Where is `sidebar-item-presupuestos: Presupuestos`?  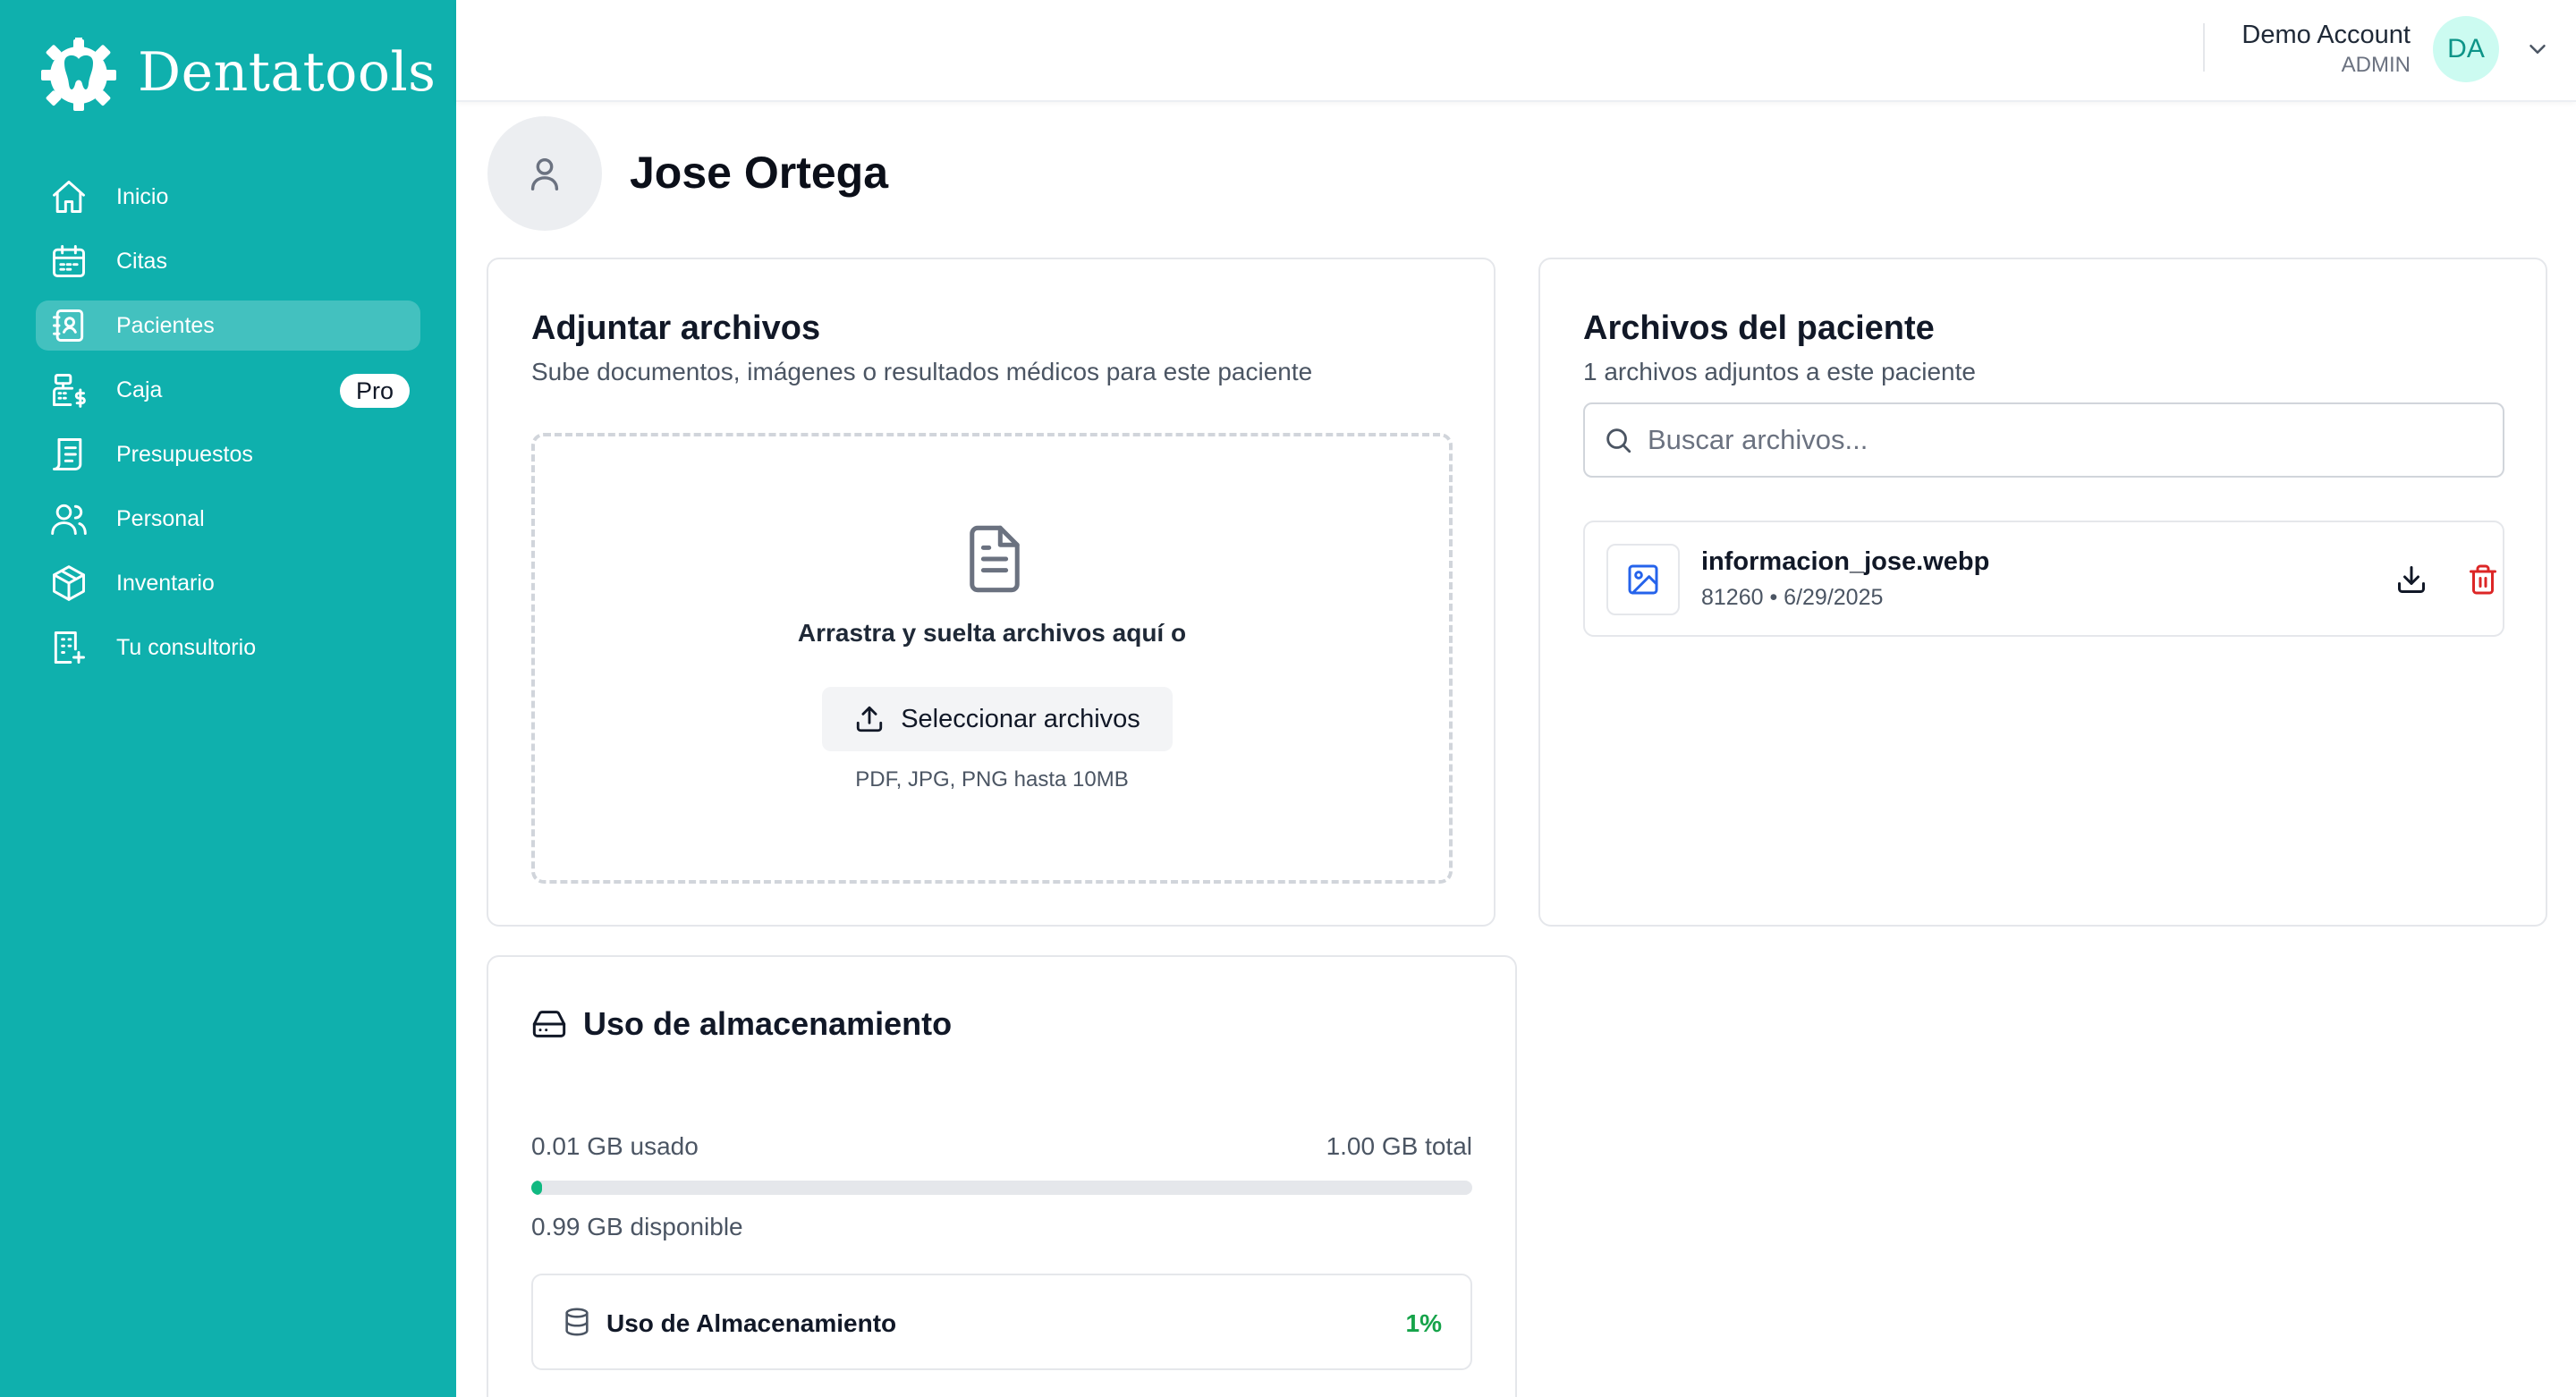
sidebar-item-presupuestos: Presupuestos is located at coordinates (228, 454).